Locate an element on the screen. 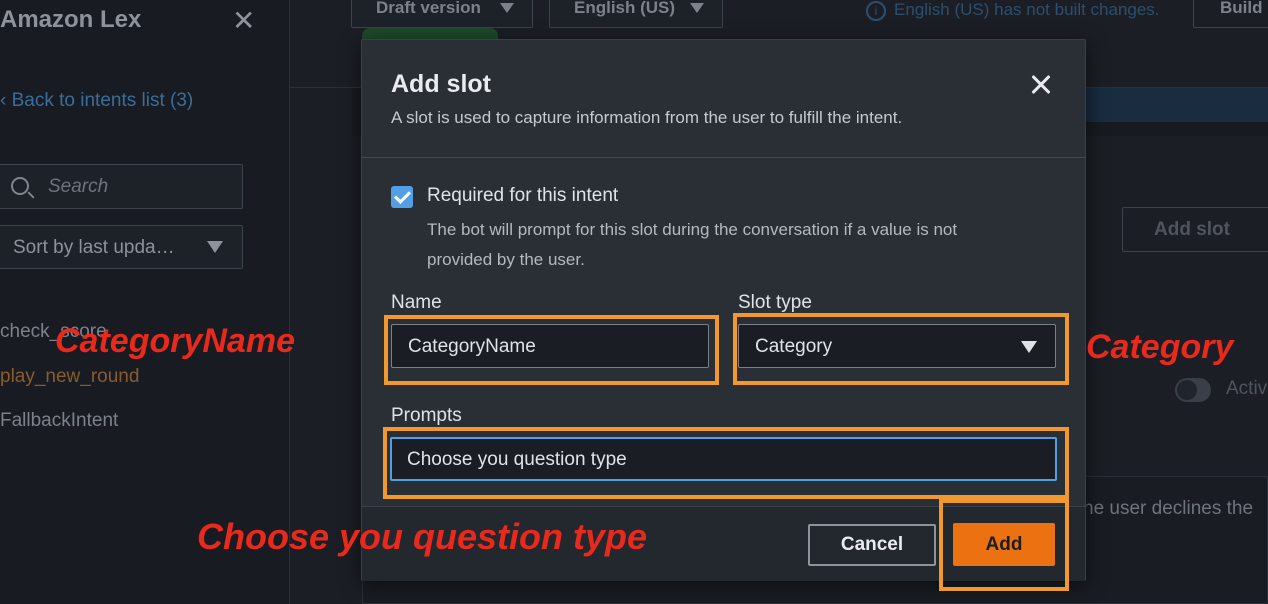 The height and width of the screenshot is (604, 1268). sidebar-title: Amazon Lex is located at coordinates (71, 19).